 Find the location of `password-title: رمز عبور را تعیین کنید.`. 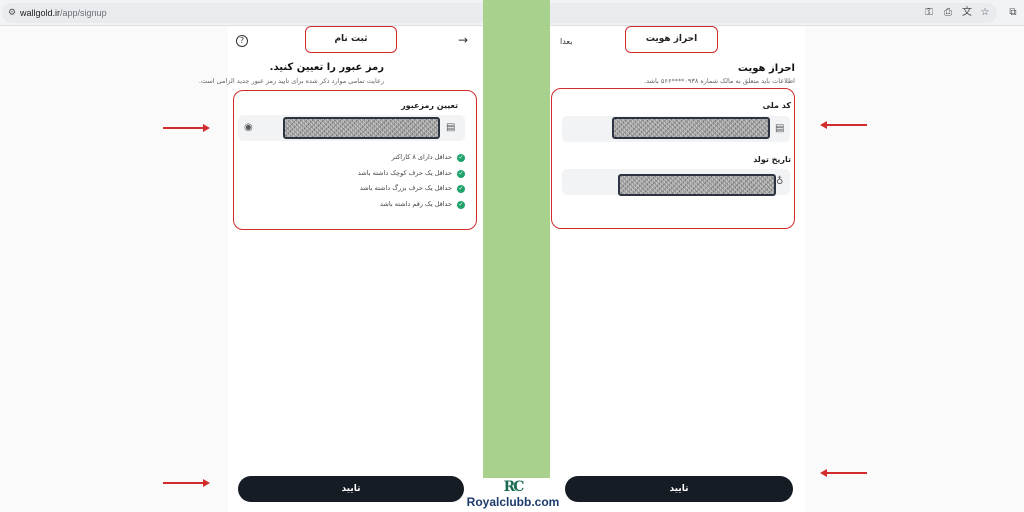

password-title: رمز عبور را تعیین کنید. is located at coordinates (326, 67).